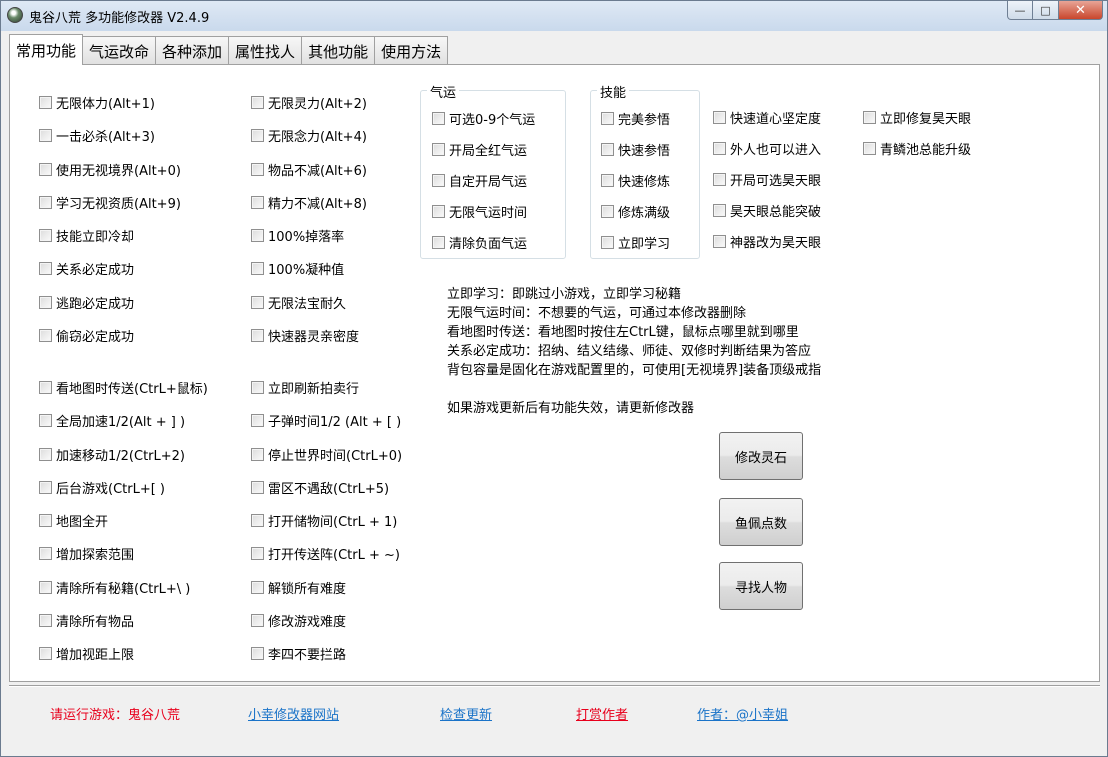 Image resolution: width=1108 pixels, height=757 pixels. Describe the element at coordinates (767, 210) in the screenshot. I see `checkbox-option: 昊天眼总能突破` at that location.